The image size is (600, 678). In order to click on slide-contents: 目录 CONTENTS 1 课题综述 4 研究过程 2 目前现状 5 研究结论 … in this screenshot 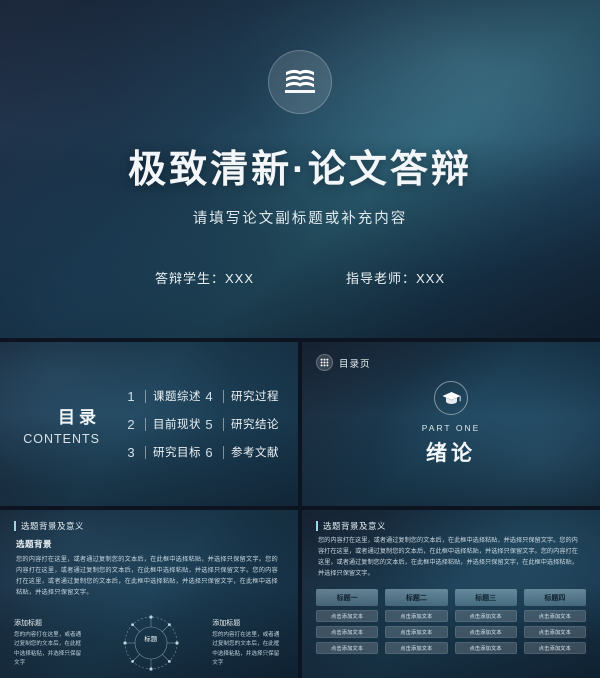, I will do `click(149, 424)`.